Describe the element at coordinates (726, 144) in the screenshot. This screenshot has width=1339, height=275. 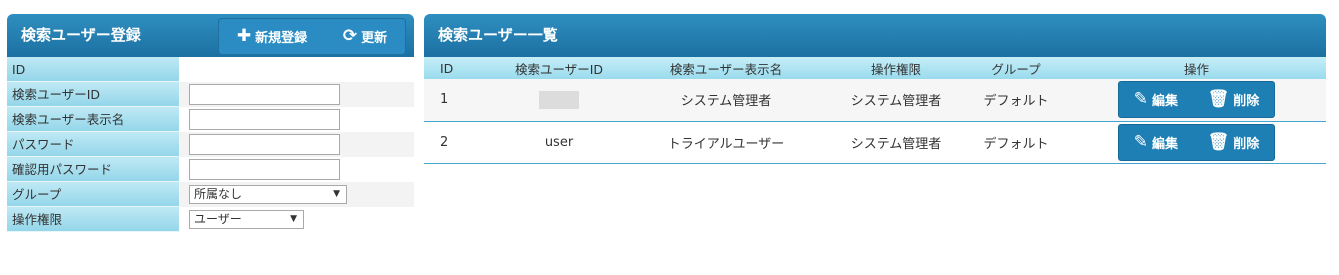
I see `cell-display-name: トライアルユーザー` at that location.